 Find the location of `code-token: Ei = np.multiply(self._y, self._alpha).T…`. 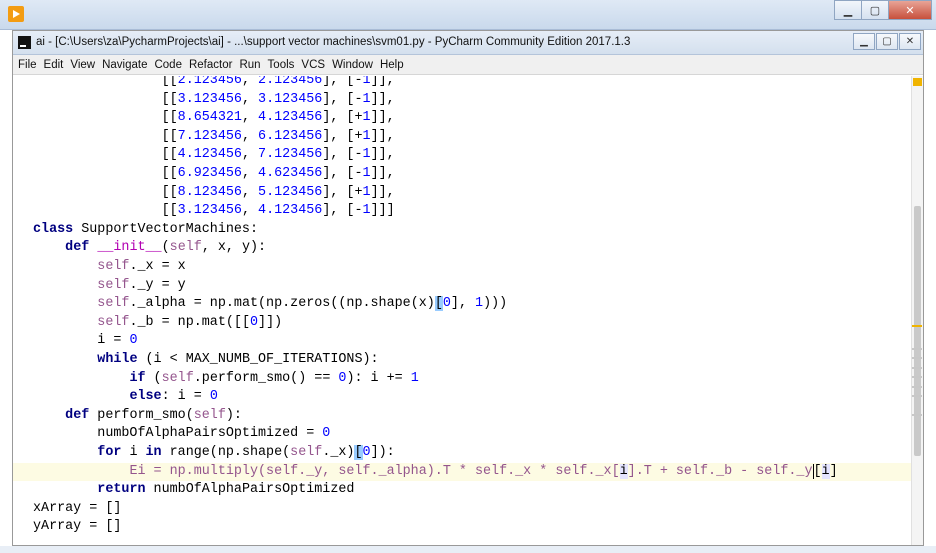

code-token: Ei = np.multiply(self._y, self._alpha).T… is located at coordinates (374, 471).